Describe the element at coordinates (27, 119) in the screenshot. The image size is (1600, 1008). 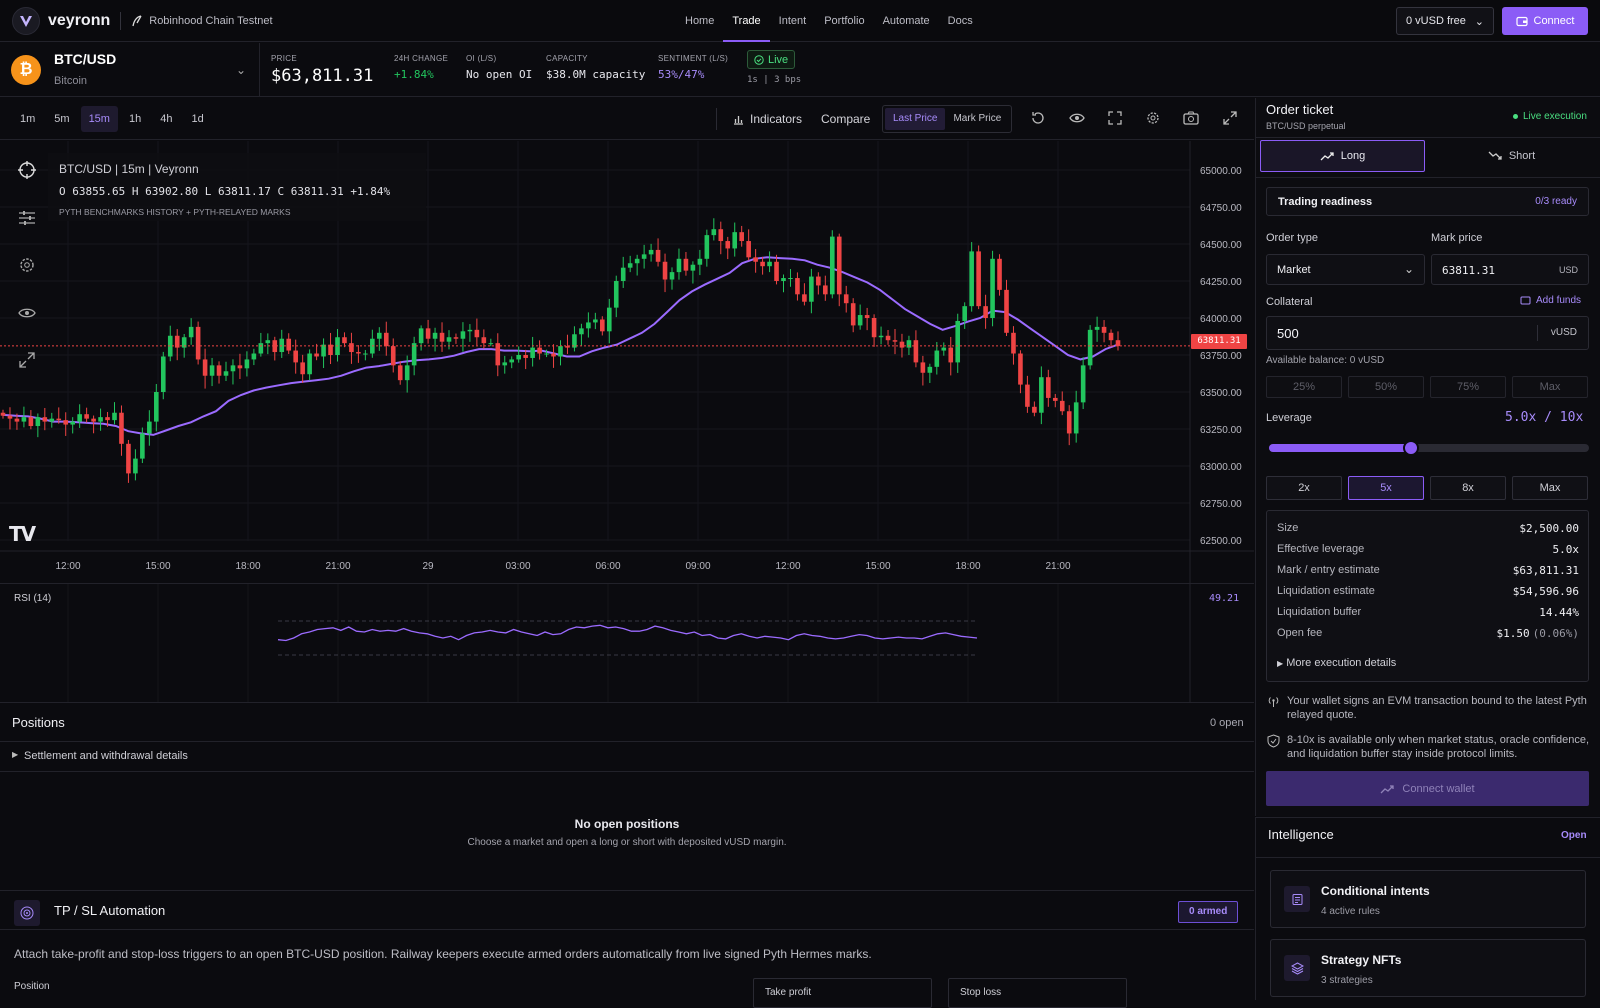
I see `tf-1m: 1m` at that location.